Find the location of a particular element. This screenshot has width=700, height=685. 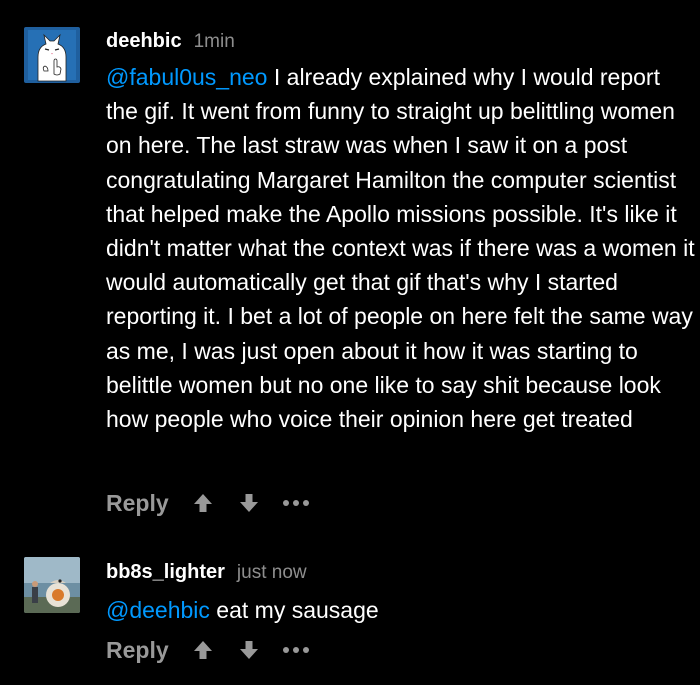

robot-photo-avatar-icon is located at coordinates (52, 585).